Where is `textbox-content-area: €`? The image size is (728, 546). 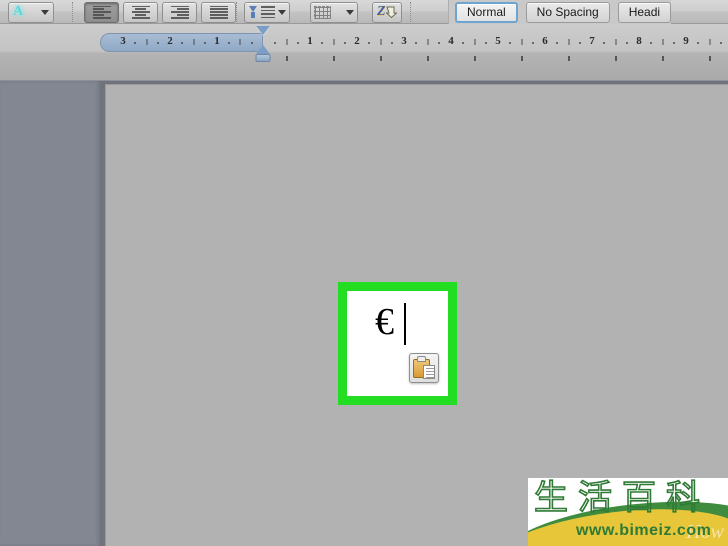
textbox-content-area: € is located at coordinates (397, 343).